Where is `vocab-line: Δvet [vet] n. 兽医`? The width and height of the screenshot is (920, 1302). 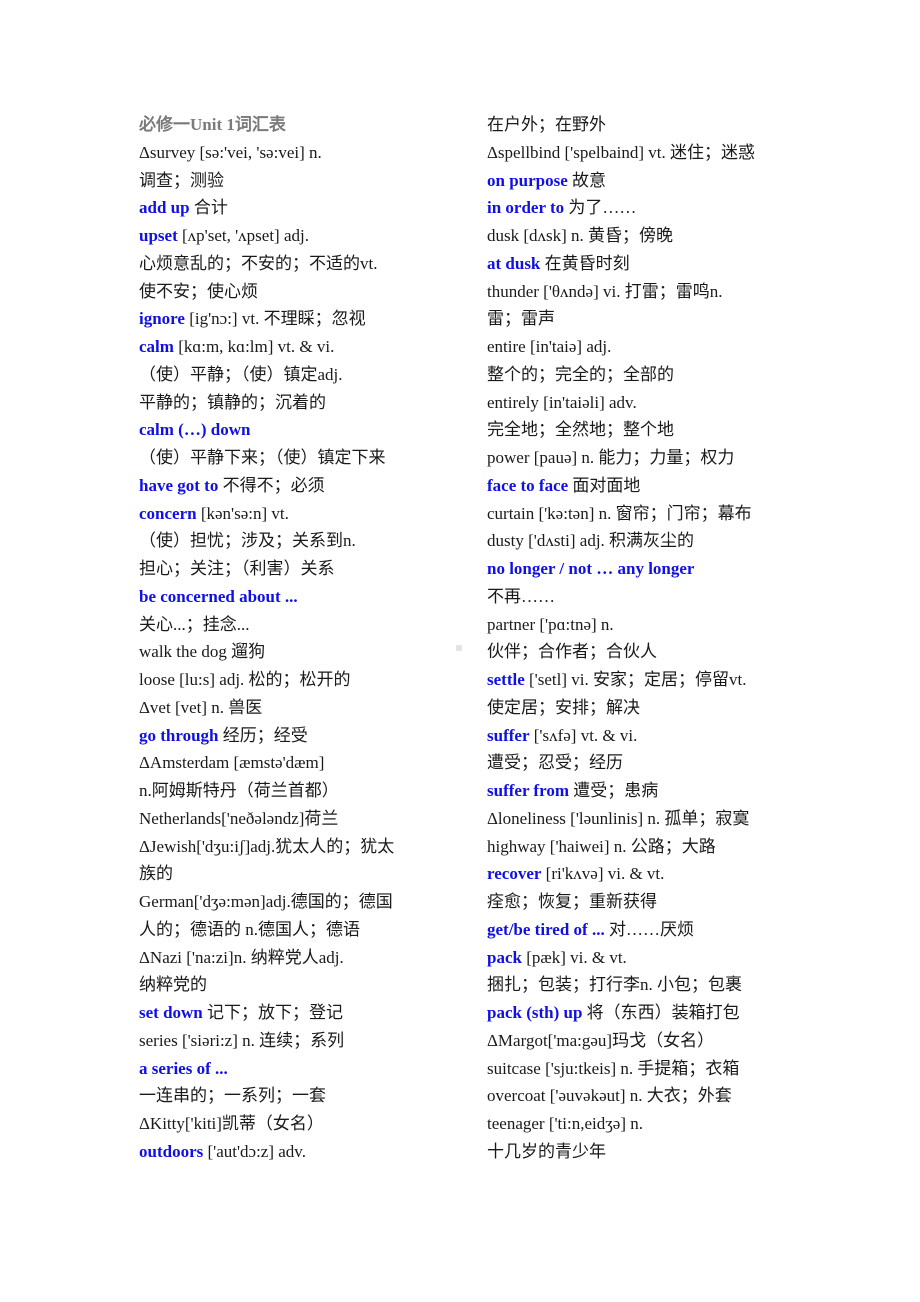 vocab-line: Δvet [vet] n. 兽医 is located at coordinates (289, 708).